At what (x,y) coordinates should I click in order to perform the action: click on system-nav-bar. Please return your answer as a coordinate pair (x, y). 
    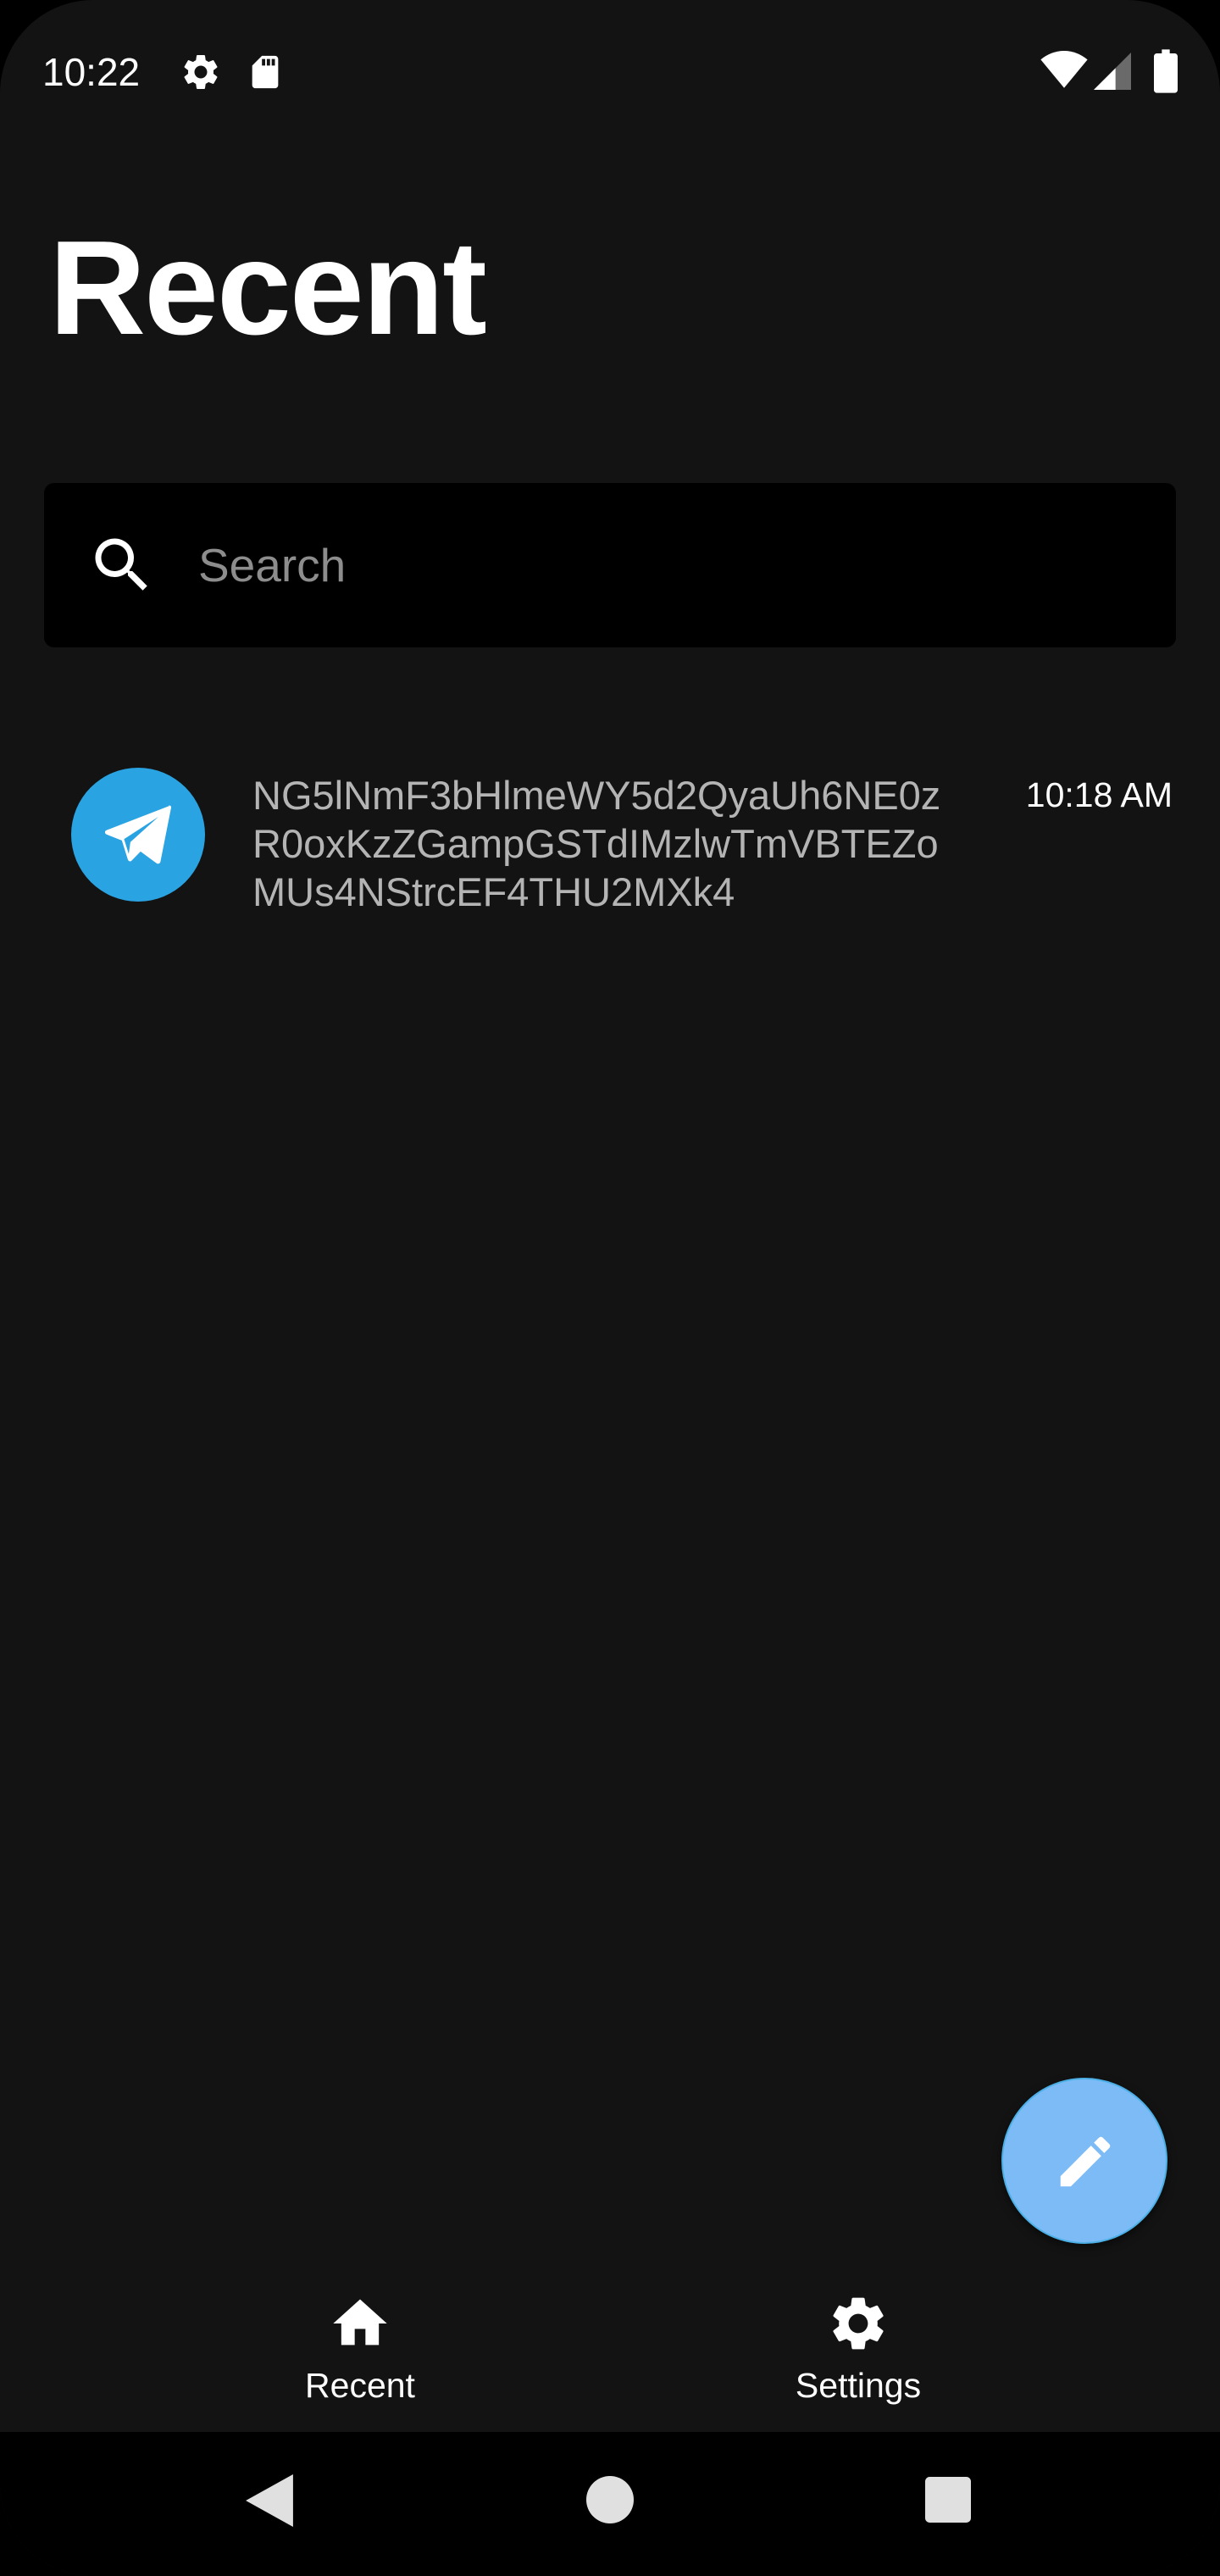
    Looking at the image, I should click on (610, 2504).